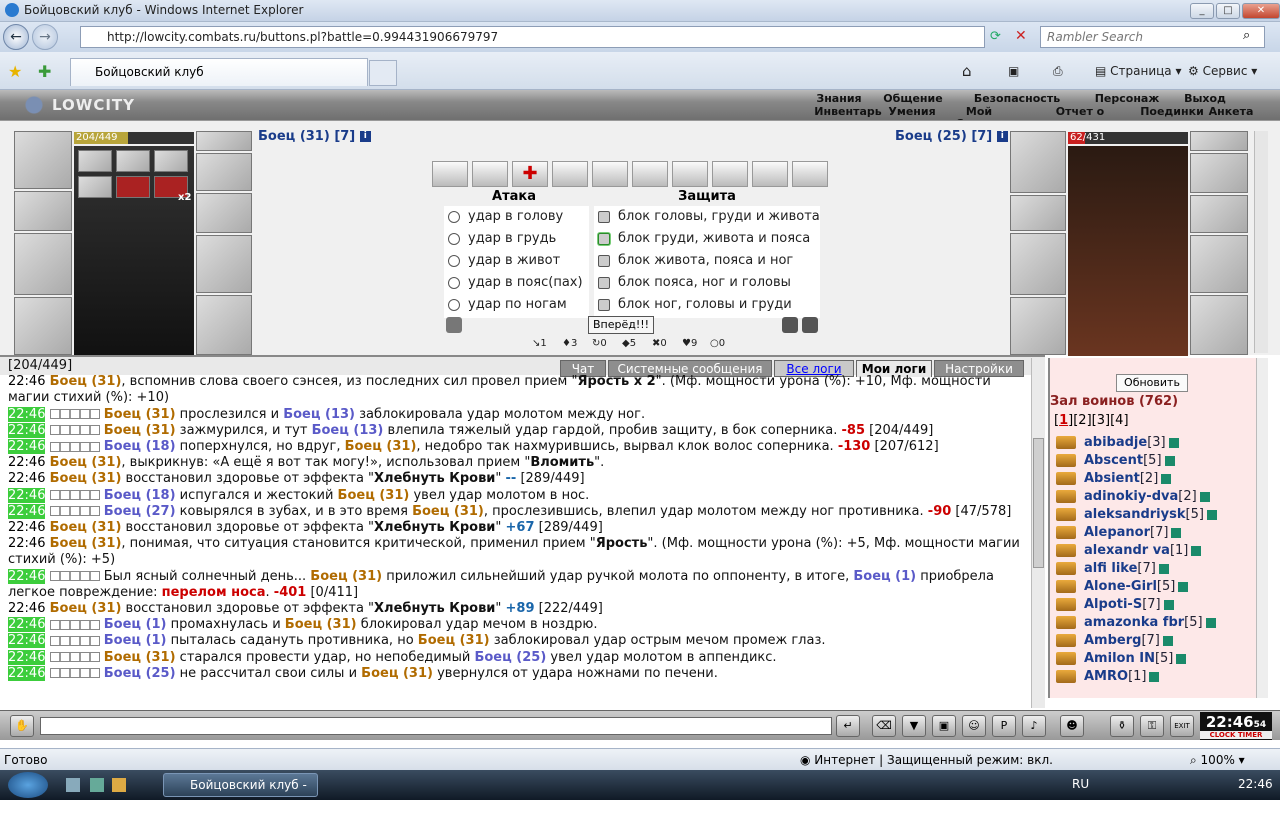  What do you see at coordinates (1119, 533) in the screenshot?
I see `hall-player-item: Alepanor[7]` at bounding box center [1119, 533].